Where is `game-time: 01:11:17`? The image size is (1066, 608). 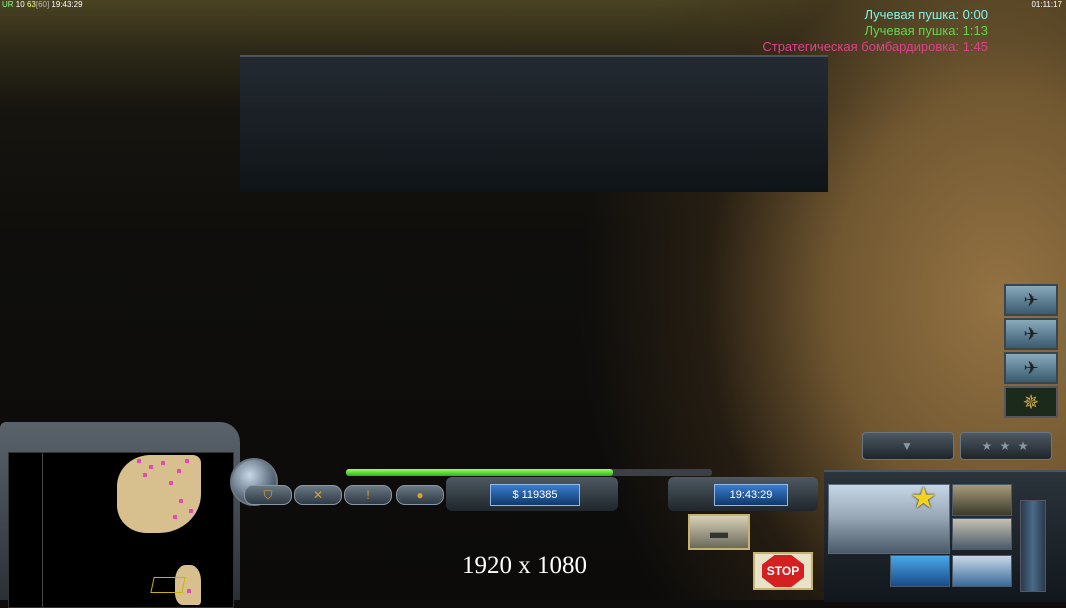 game-time: 01:11:17 is located at coordinates (1046, 4).